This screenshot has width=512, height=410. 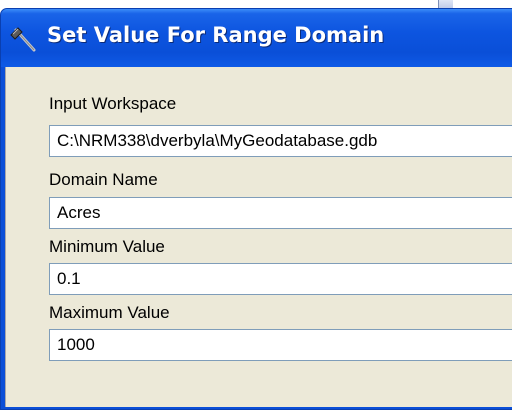 What do you see at coordinates (109, 312) in the screenshot?
I see `maximum-value-label: Maximum Value` at bounding box center [109, 312].